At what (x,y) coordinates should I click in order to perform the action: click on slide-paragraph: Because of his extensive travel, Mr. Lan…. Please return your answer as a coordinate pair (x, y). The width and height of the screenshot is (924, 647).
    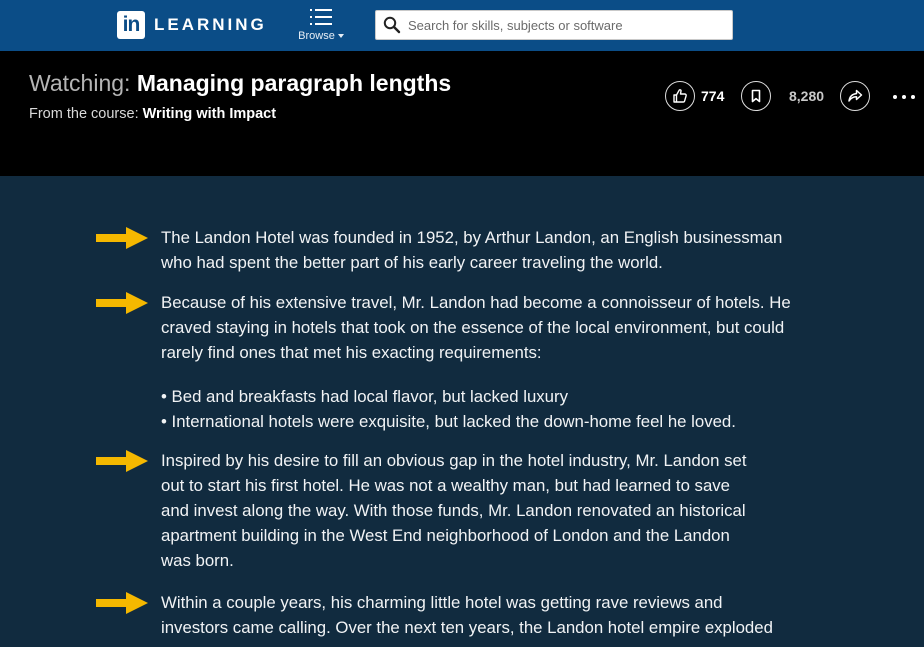
    Looking at the image, I should click on (476, 327).